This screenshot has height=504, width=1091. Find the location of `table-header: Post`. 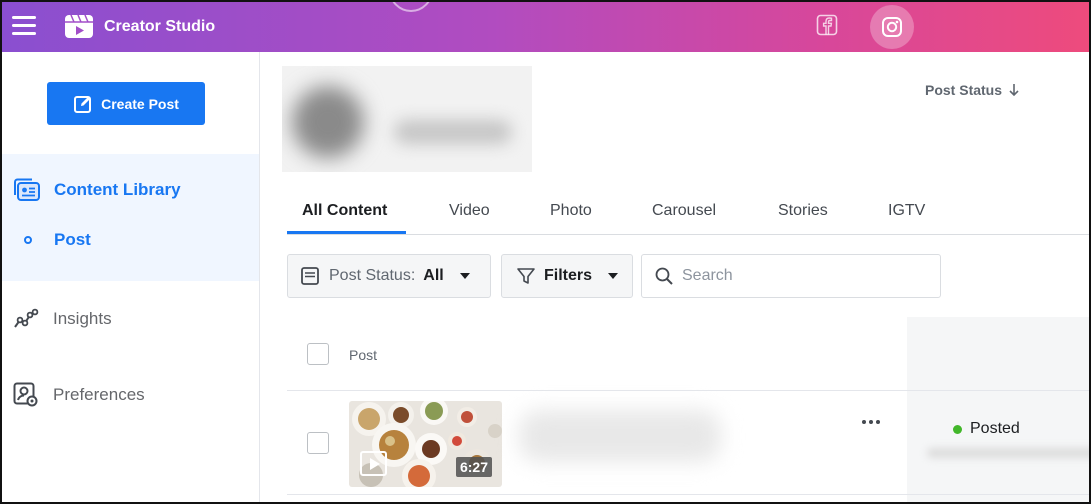

table-header: Post is located at coordinates (688, 354).